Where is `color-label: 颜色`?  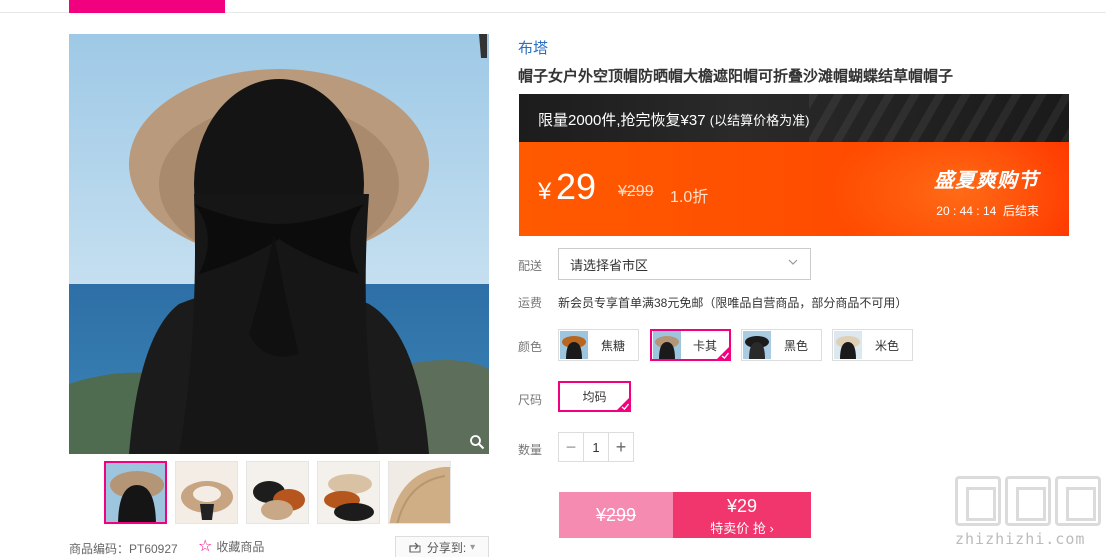 color-label: 颜色 is located at coordinates (530, 347).